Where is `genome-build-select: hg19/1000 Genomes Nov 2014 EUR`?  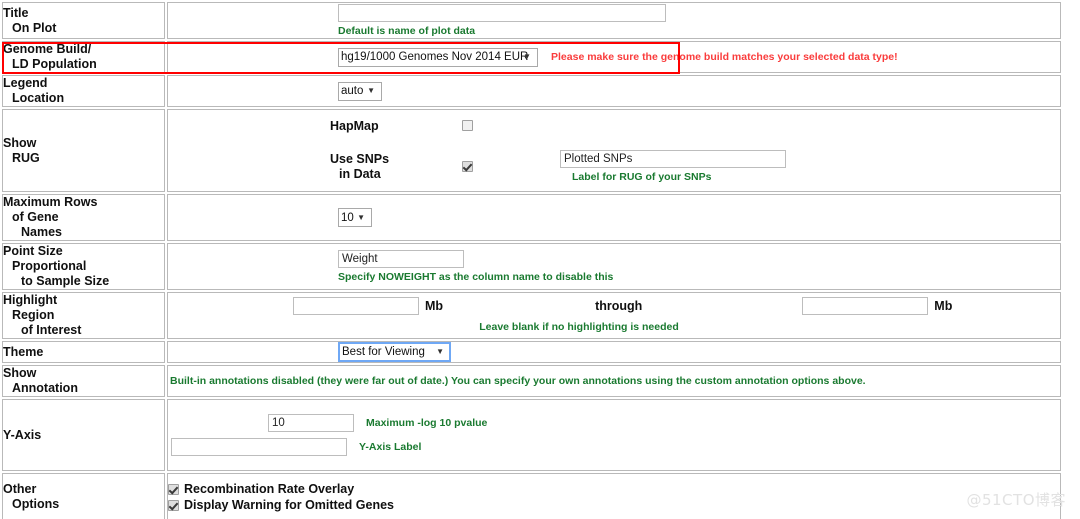 genome-build-select: hg19/1000 Genomes Nov 2014 EUR is located at coordinates (438, 57).